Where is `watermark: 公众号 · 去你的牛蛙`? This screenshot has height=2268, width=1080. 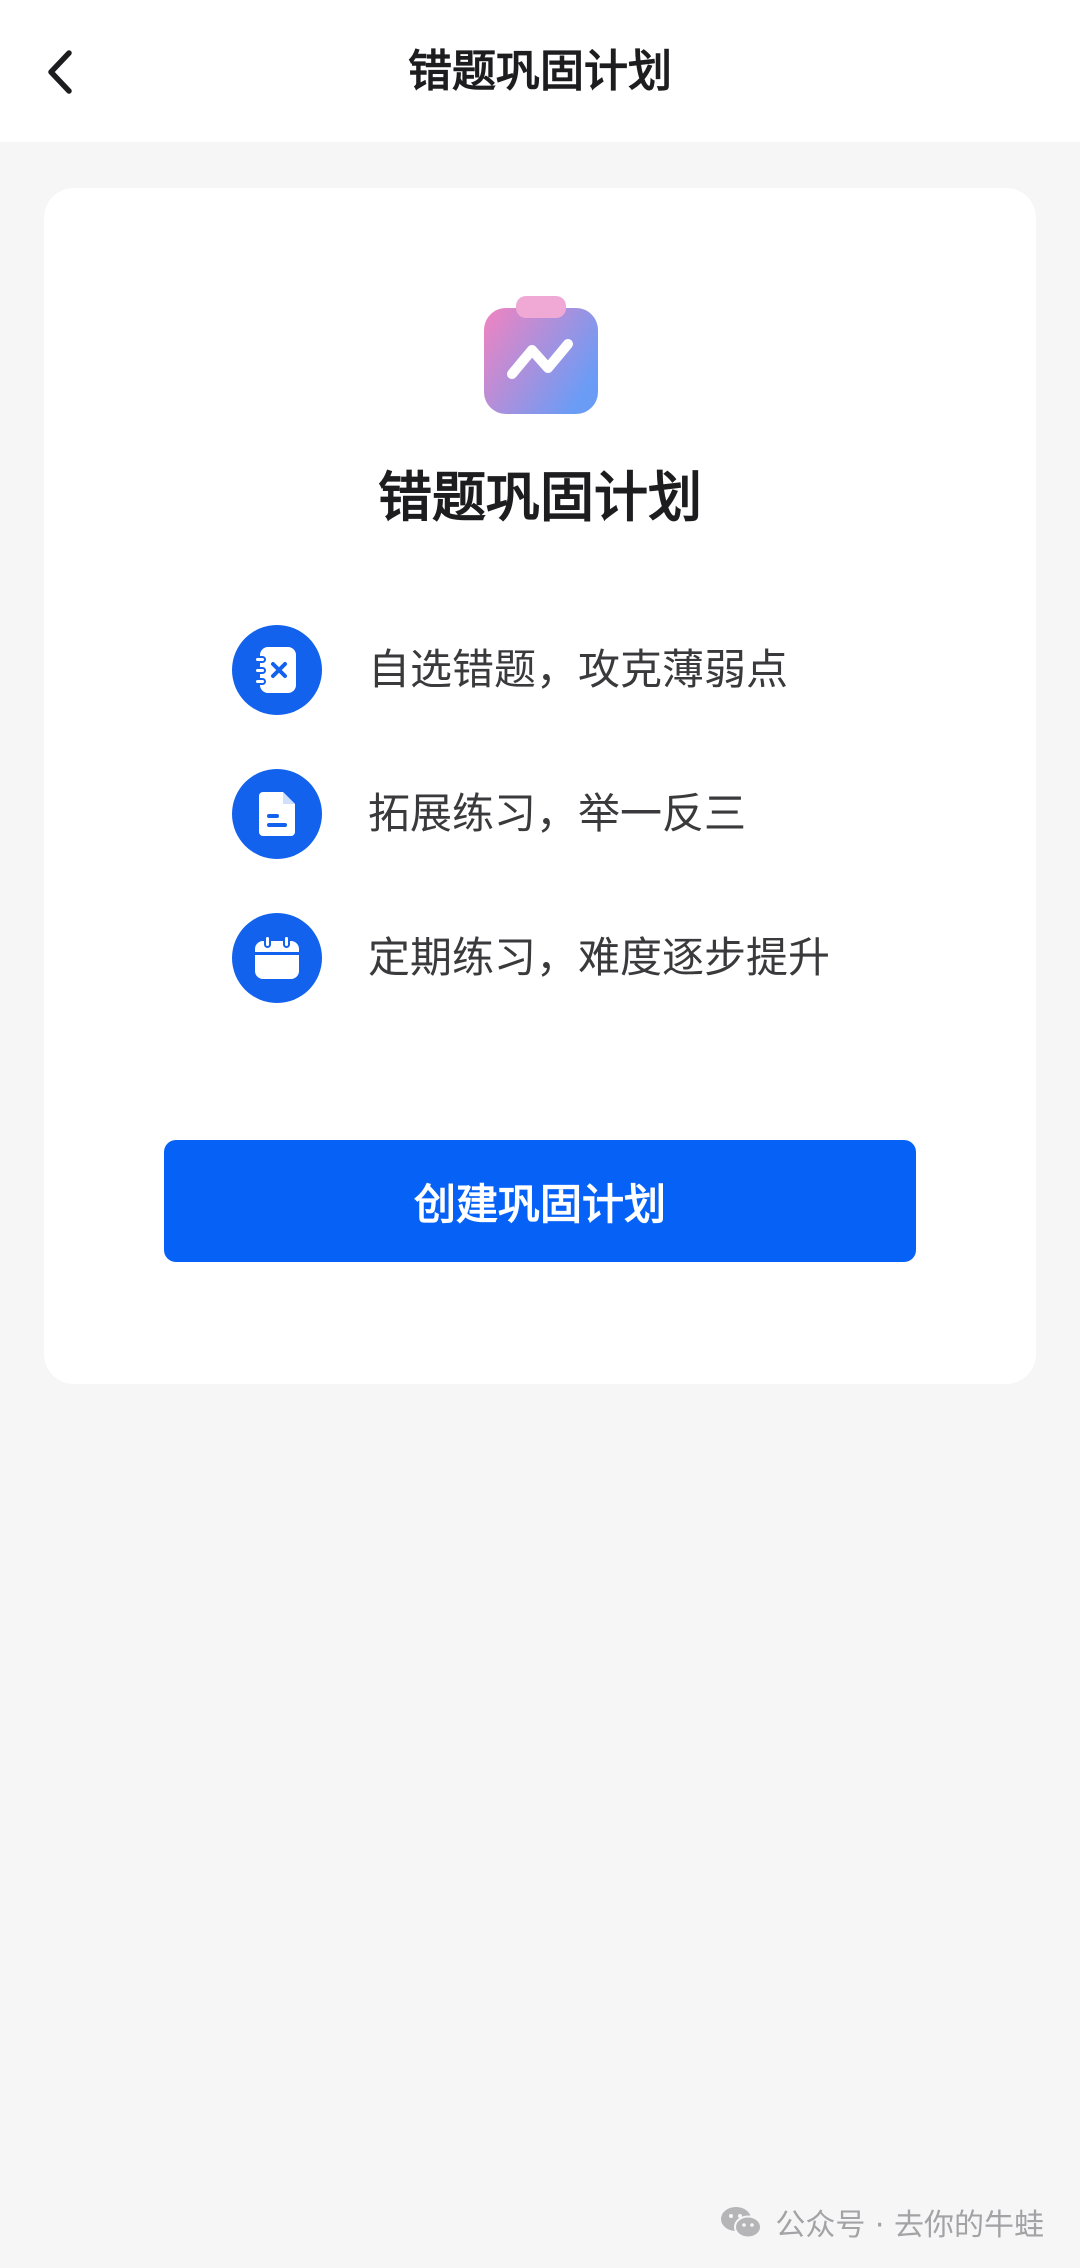 watermark: 公众号 · 去你的牛蛙 is located at coordinates (881, 2222).